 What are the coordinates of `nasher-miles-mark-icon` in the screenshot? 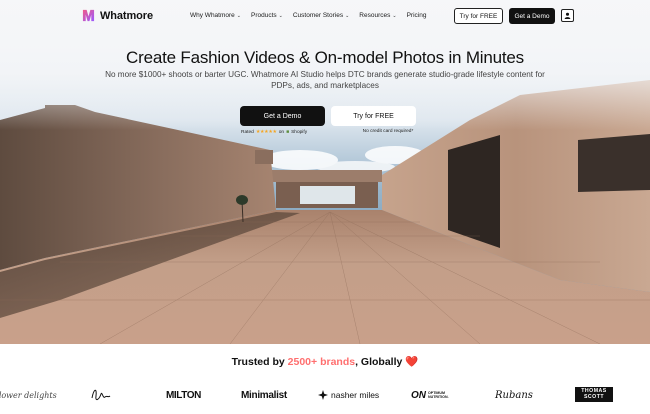 It's located at (323, 395).